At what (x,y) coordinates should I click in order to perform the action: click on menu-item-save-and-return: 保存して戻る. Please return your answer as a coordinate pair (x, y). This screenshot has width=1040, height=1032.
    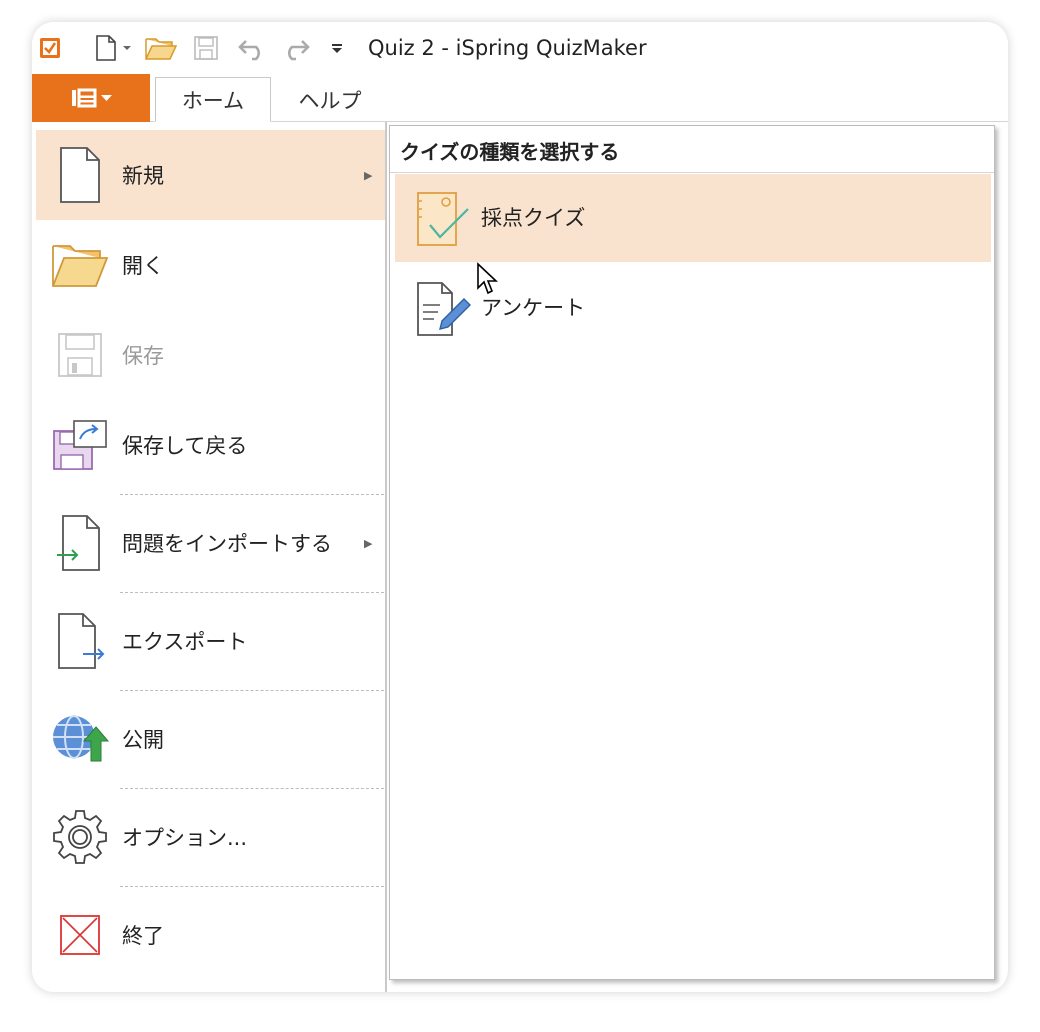
    Looking at the image, I should click on (210, 445).